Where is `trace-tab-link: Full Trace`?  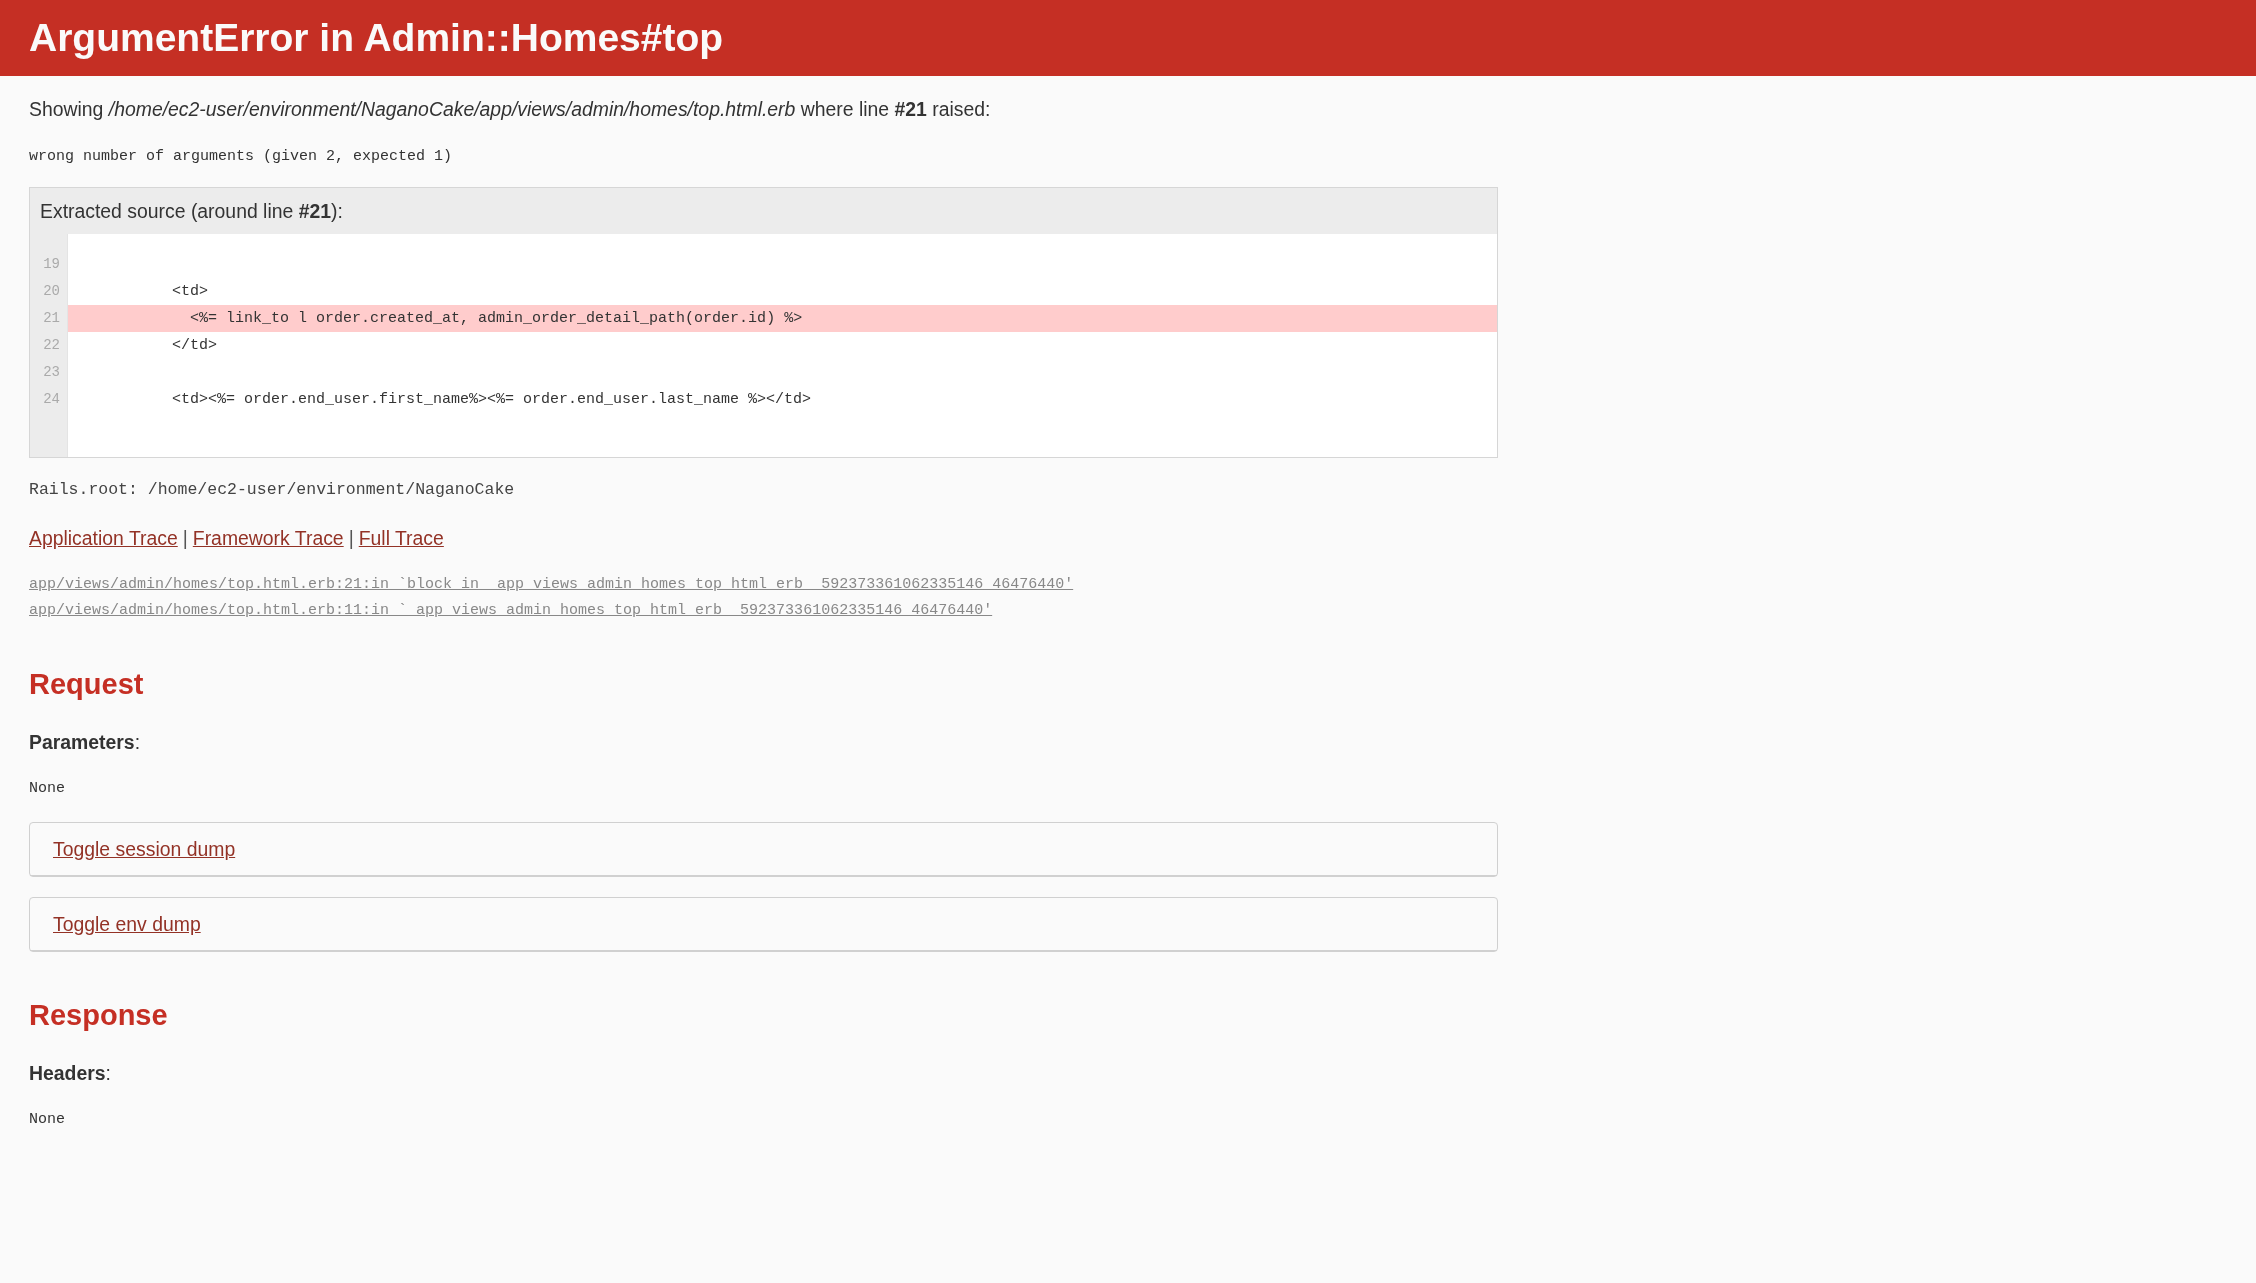 trace-tab-link: Full Trace is located at coordinates (401, 538).